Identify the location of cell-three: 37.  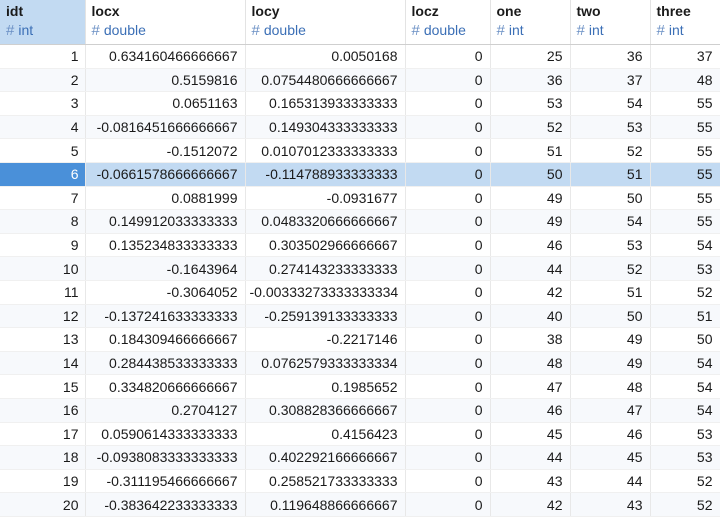
(685, 56).